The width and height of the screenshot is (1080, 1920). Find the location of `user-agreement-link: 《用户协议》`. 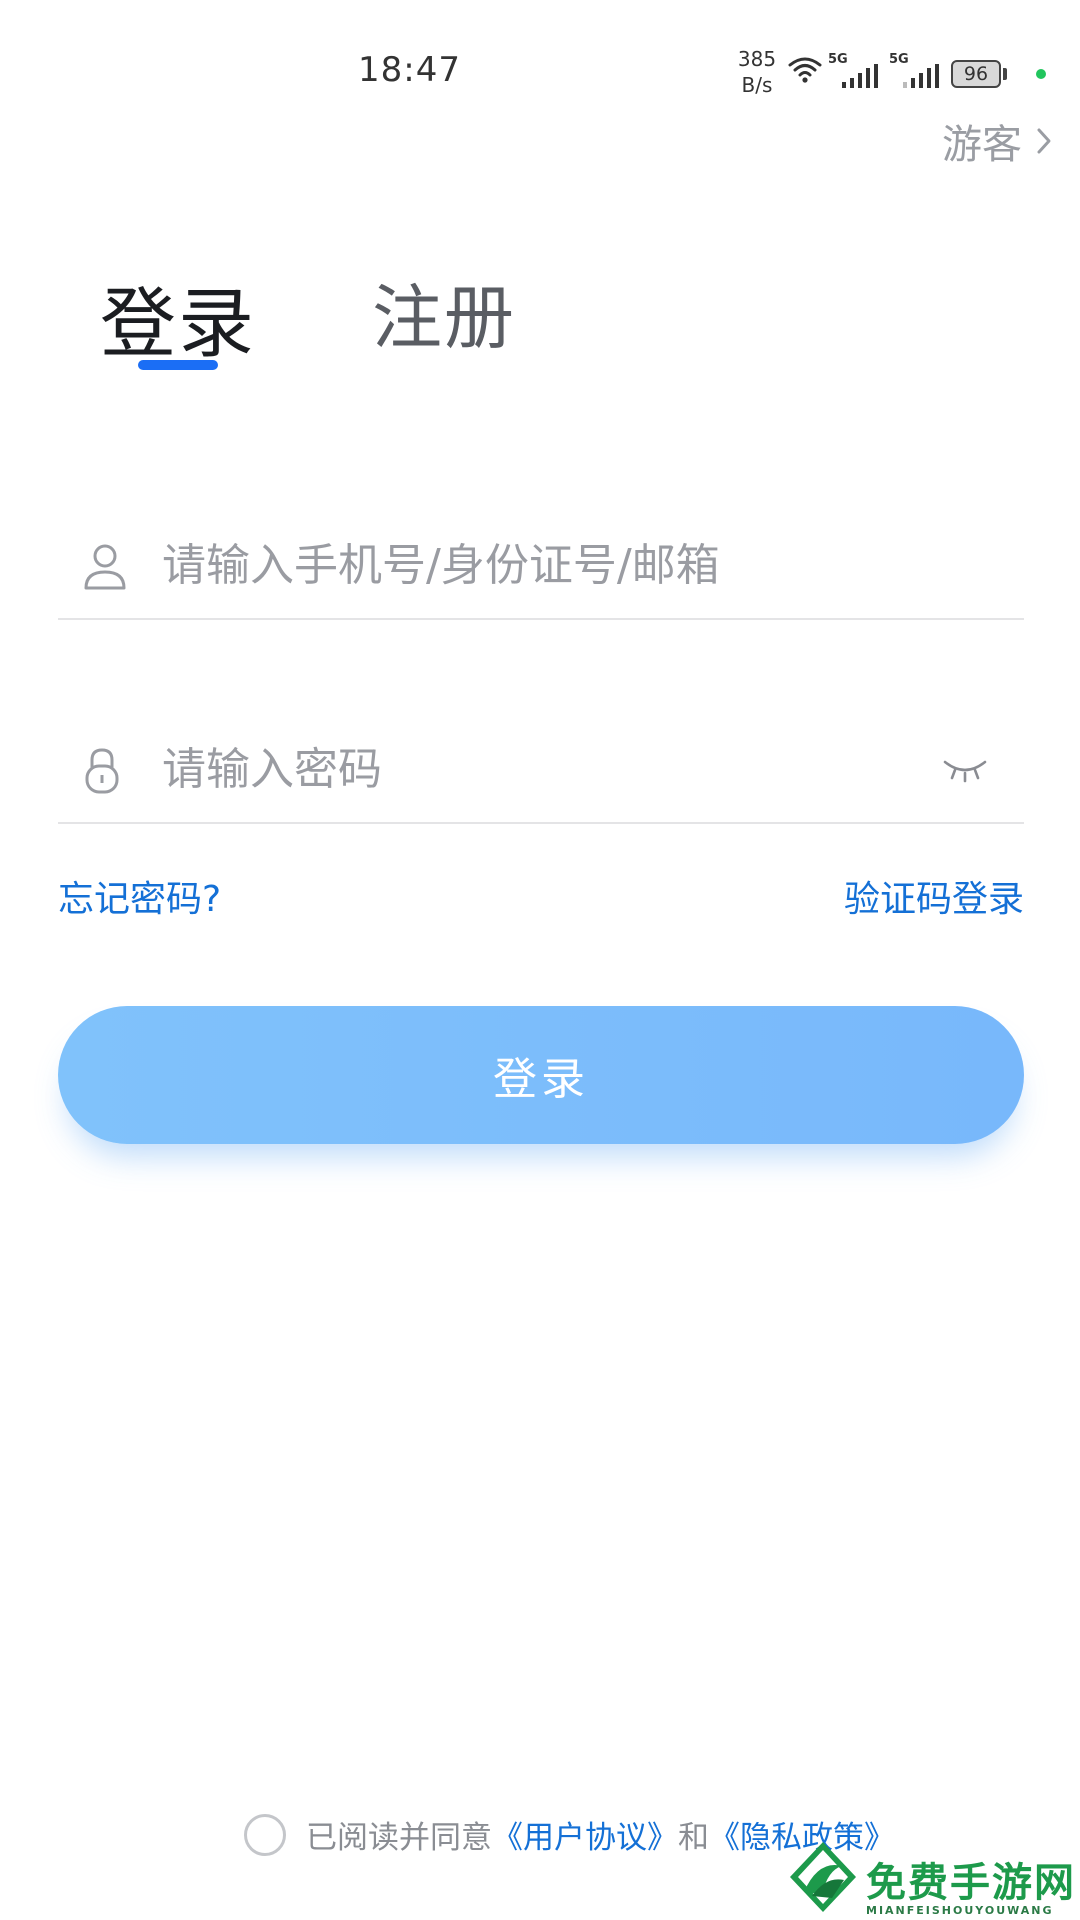

user-agreement-link: 《用户协议》 is located at coordinates (585, 1834).